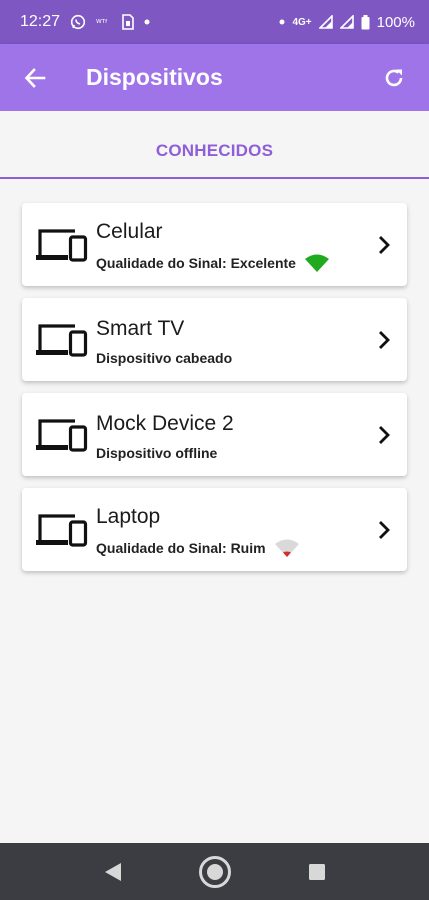  What do you see at coordinates (228, 453) in the screenshot?
I see `device-status: Dispositivo offline` at bounding box center [228, 453].